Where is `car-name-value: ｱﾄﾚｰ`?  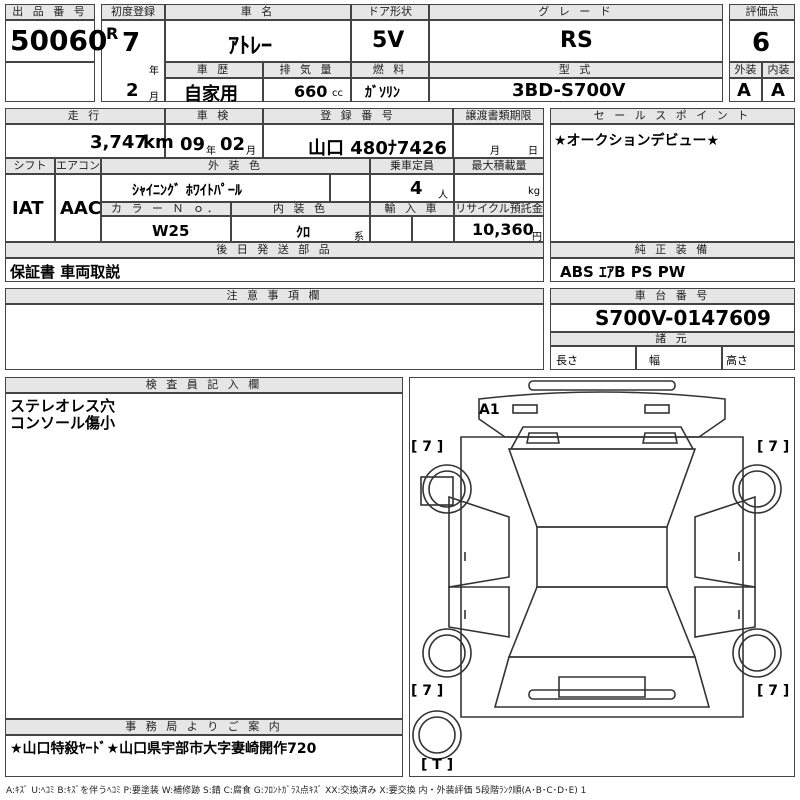 car-name-value: ｱﾄﾚｰ is located at coordinates (250, 46).